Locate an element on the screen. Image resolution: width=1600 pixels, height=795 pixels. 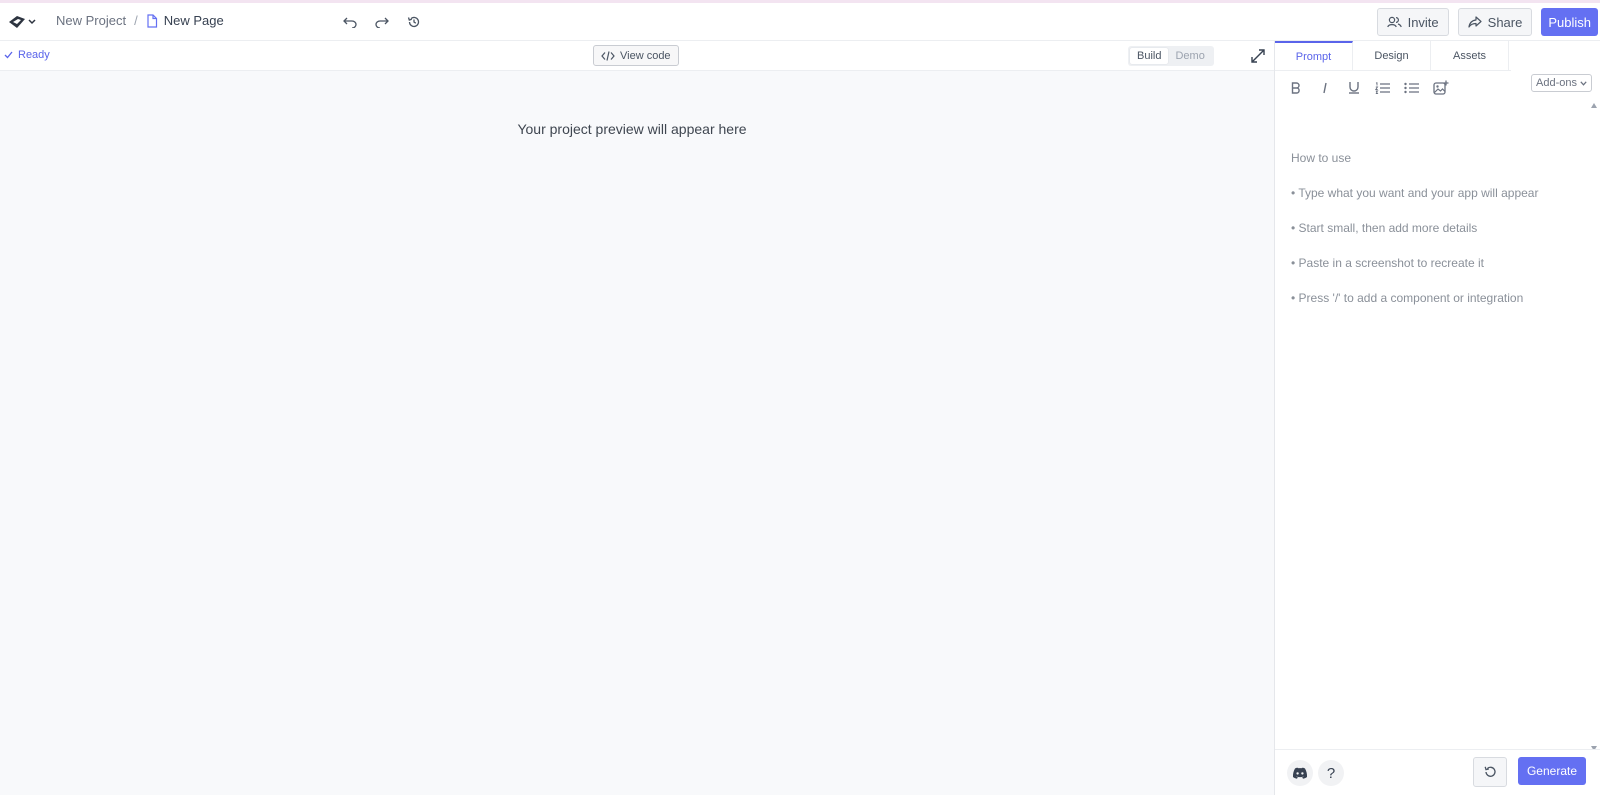
share-button: Share is located at coordinates (1495, 22).